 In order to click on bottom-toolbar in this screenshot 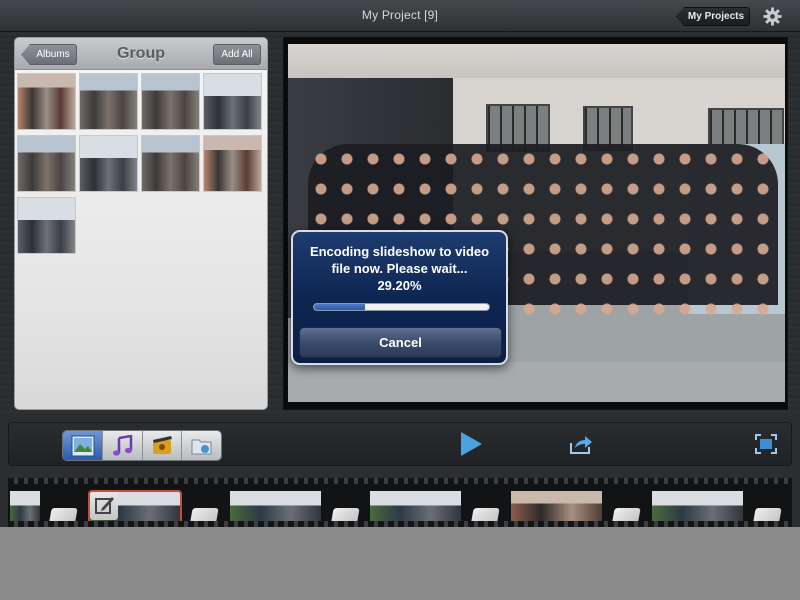, I will do `click(400, 444)`.